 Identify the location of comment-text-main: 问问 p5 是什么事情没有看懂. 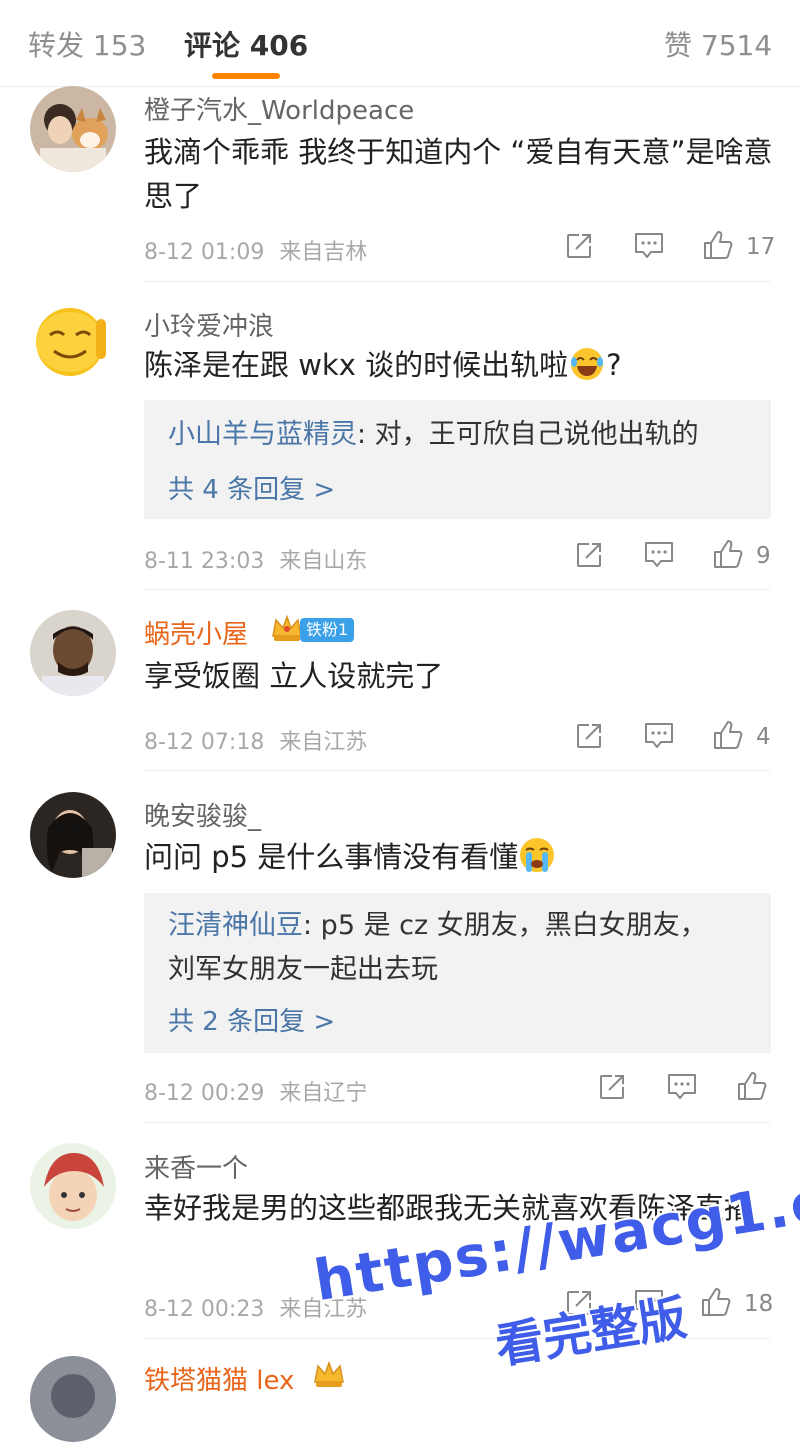
(331, 857).